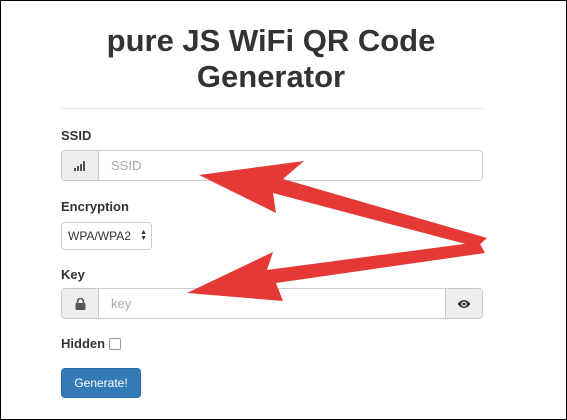 This screenshot has height=420, width=567. Describe the element at coordinates (336, 271) in the screenshot. I see `arrow-to-key-icon` at that location.